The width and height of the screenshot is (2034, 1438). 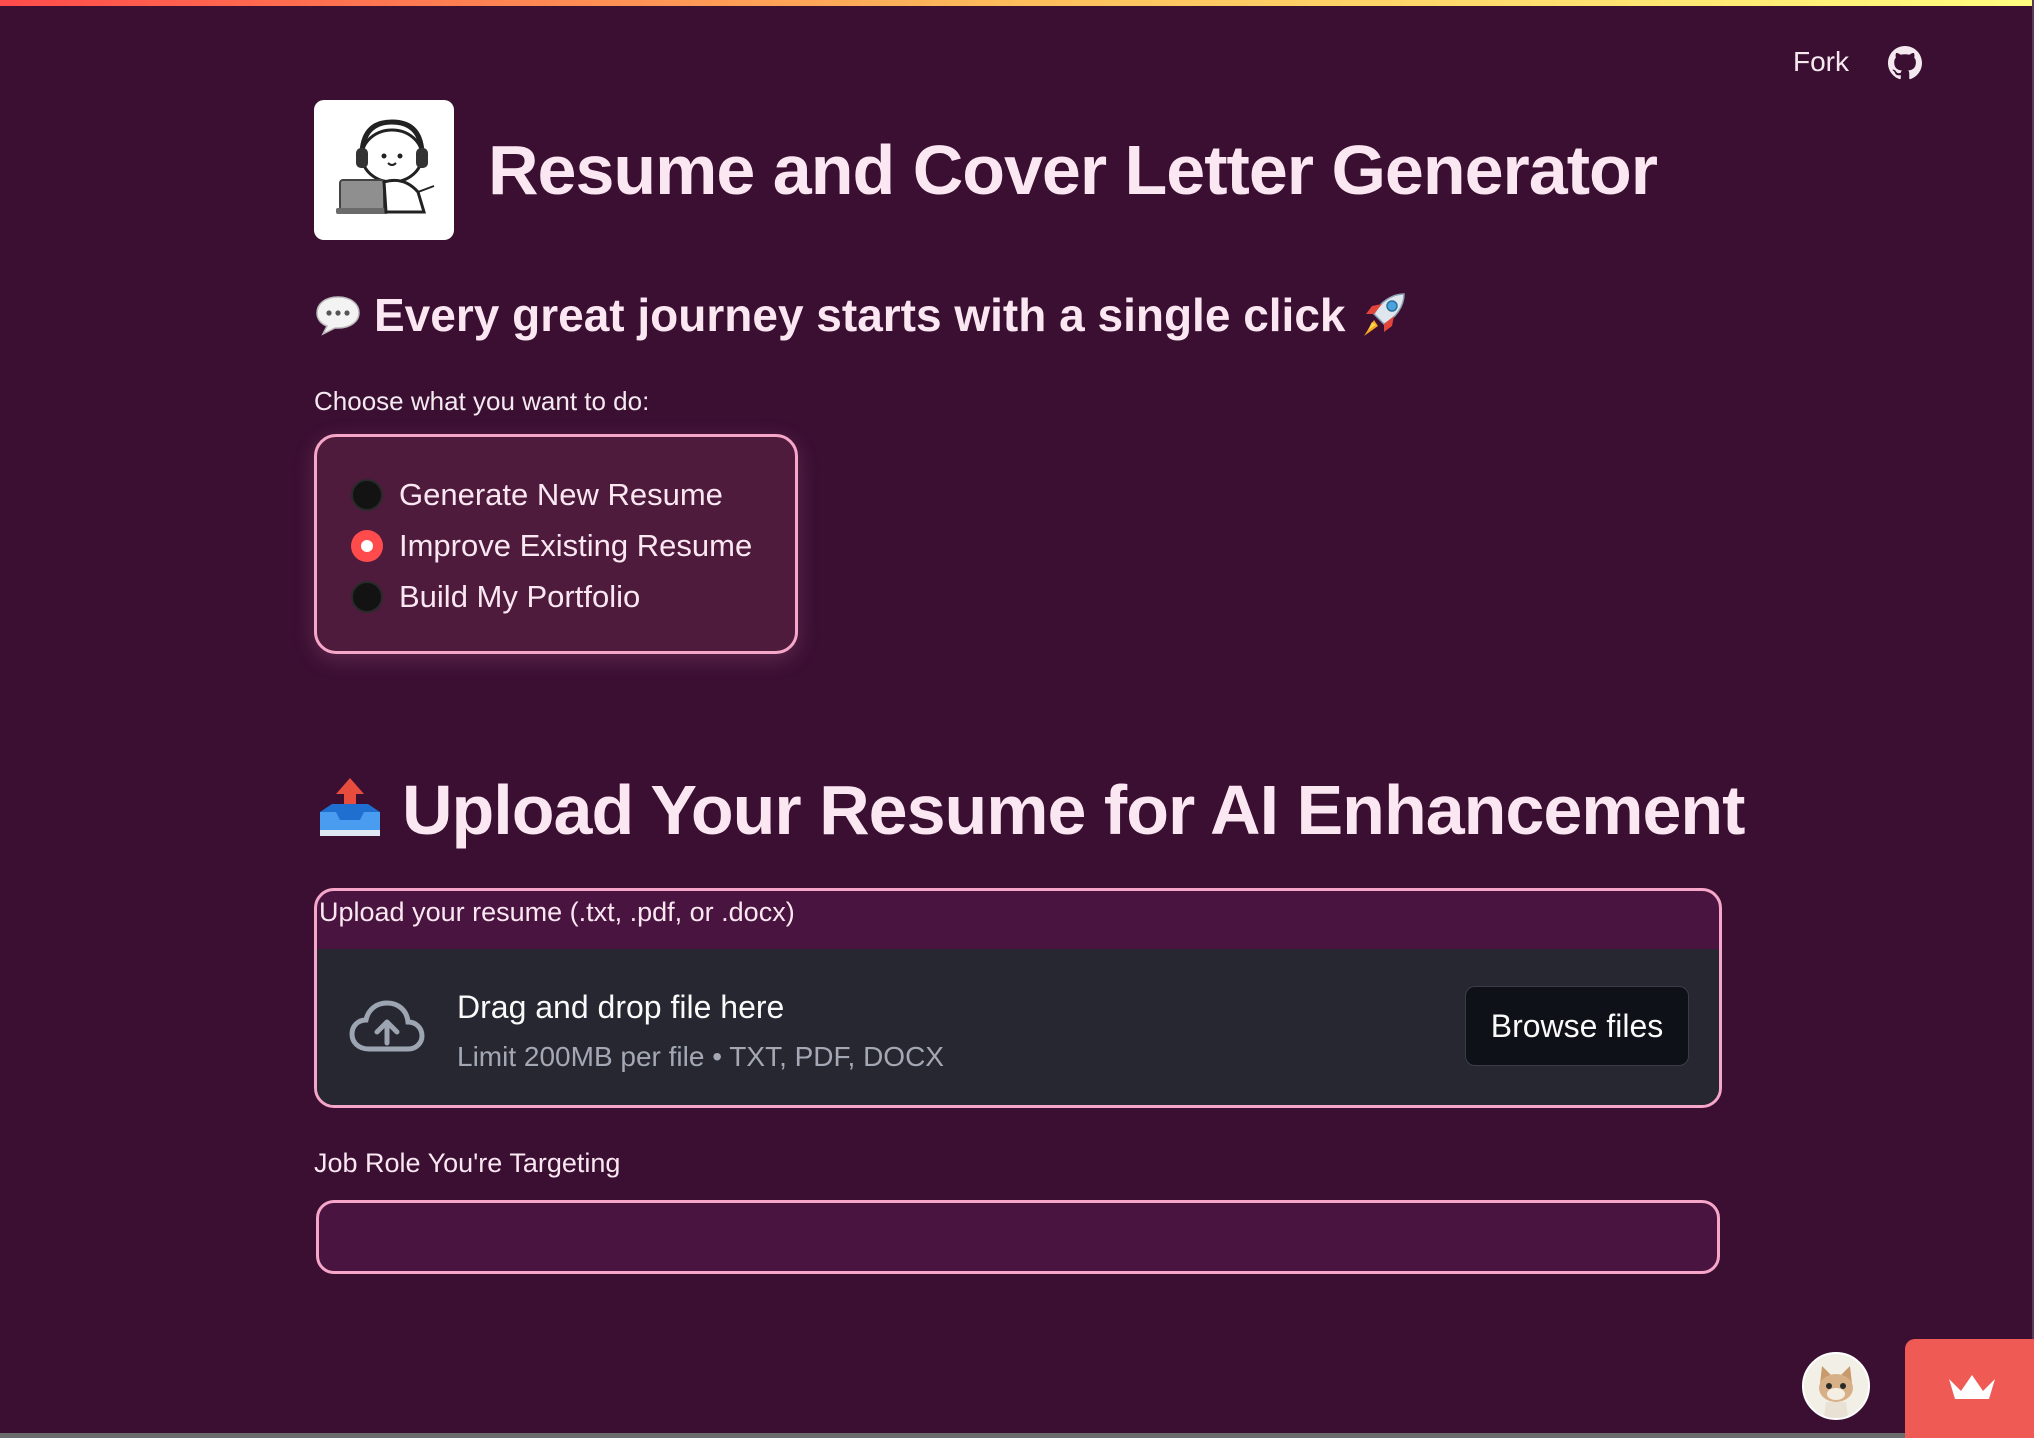 What do you see at coordinates (367, 546) in the screenshot?
I see `radio-circle-selected` at bounding box center [367, 546].